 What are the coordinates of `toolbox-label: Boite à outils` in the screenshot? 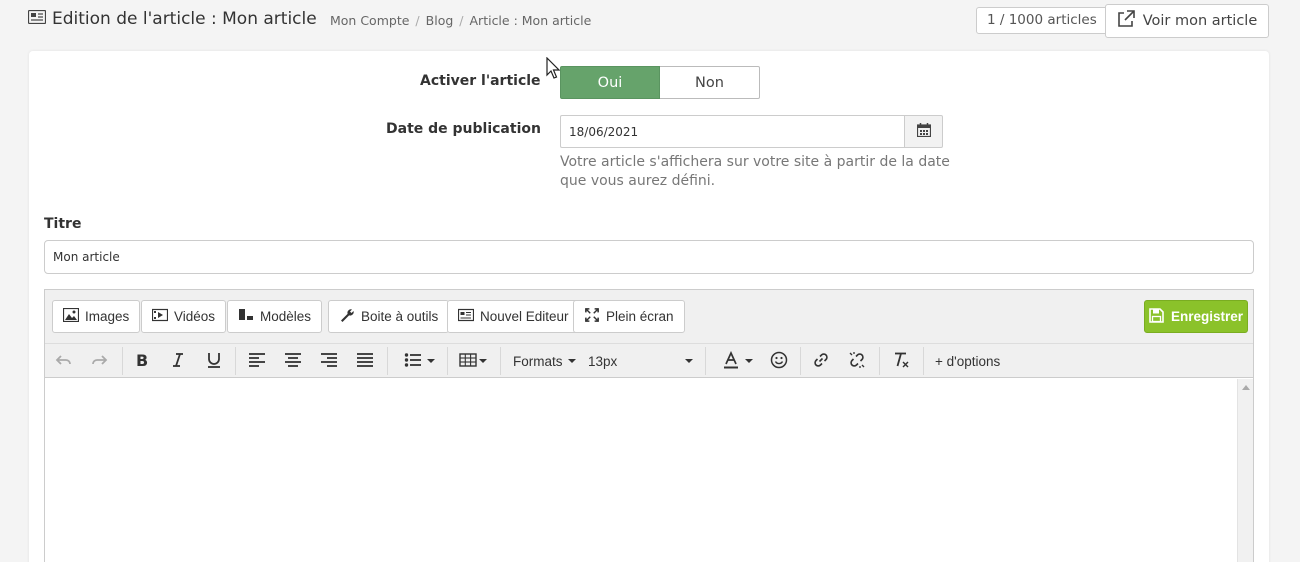 It's located at (400, 316).